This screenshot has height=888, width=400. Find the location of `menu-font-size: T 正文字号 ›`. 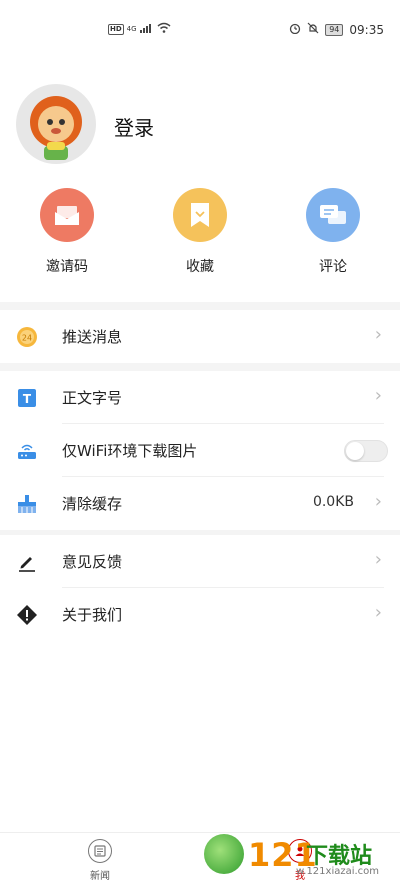

menu-font-size: T 正文字号 › is located at coordinates (200, 397).